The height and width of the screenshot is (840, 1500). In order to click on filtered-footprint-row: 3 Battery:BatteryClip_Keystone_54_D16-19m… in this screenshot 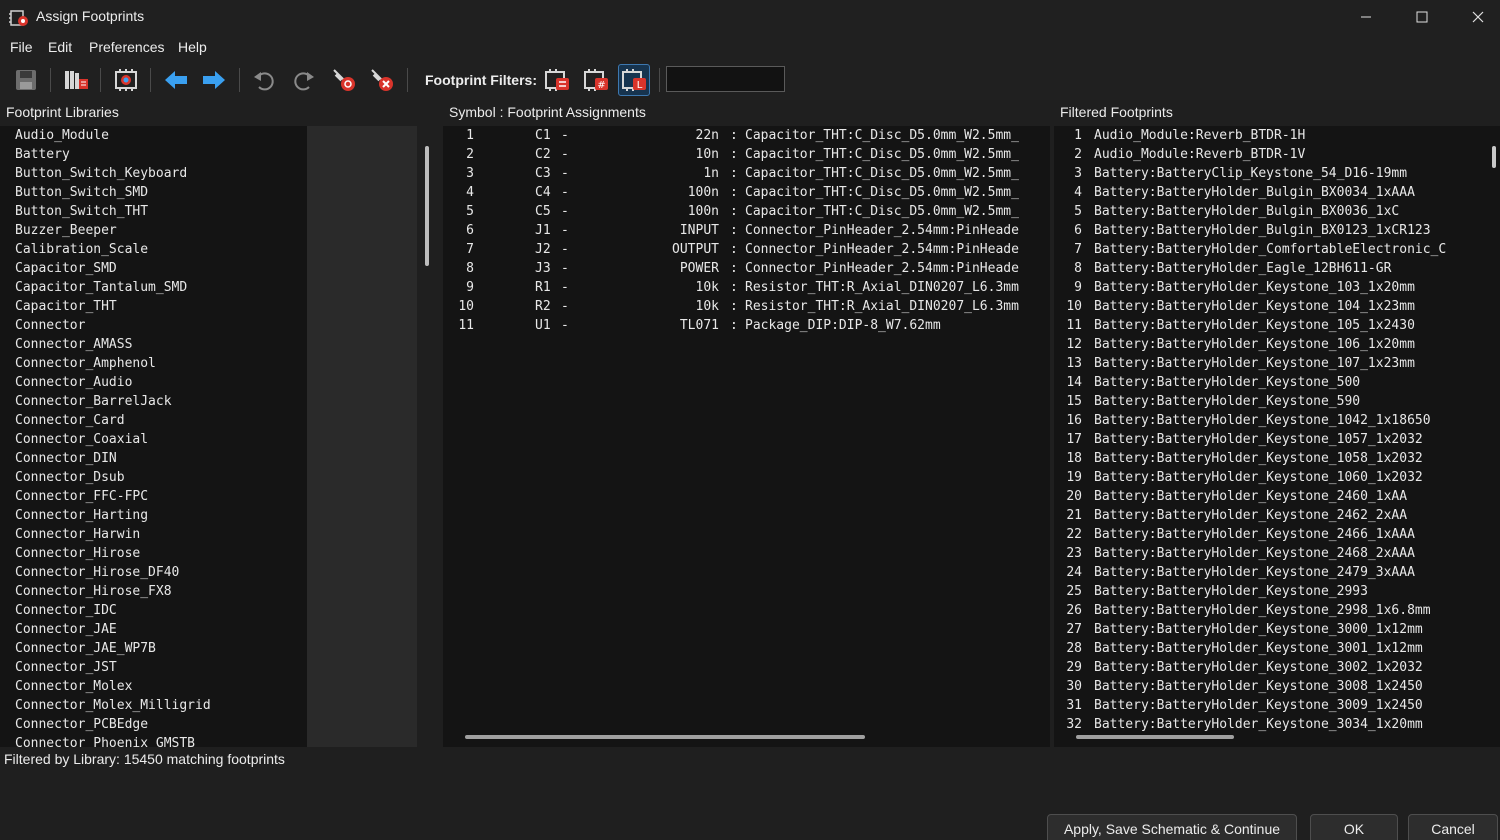, I will do `click(1270, 173)`.